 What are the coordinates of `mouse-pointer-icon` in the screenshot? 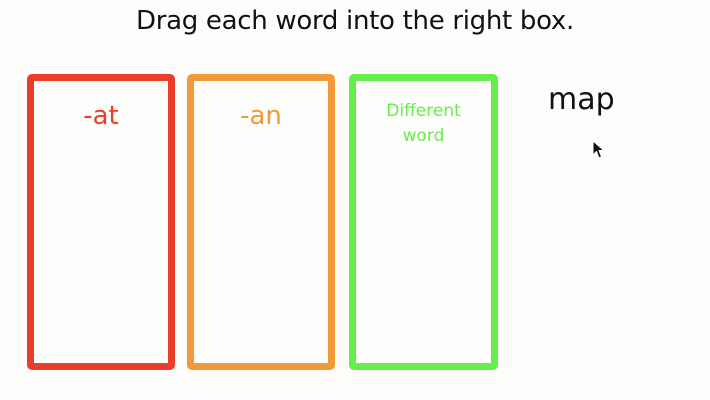 It's located at (598, 149).